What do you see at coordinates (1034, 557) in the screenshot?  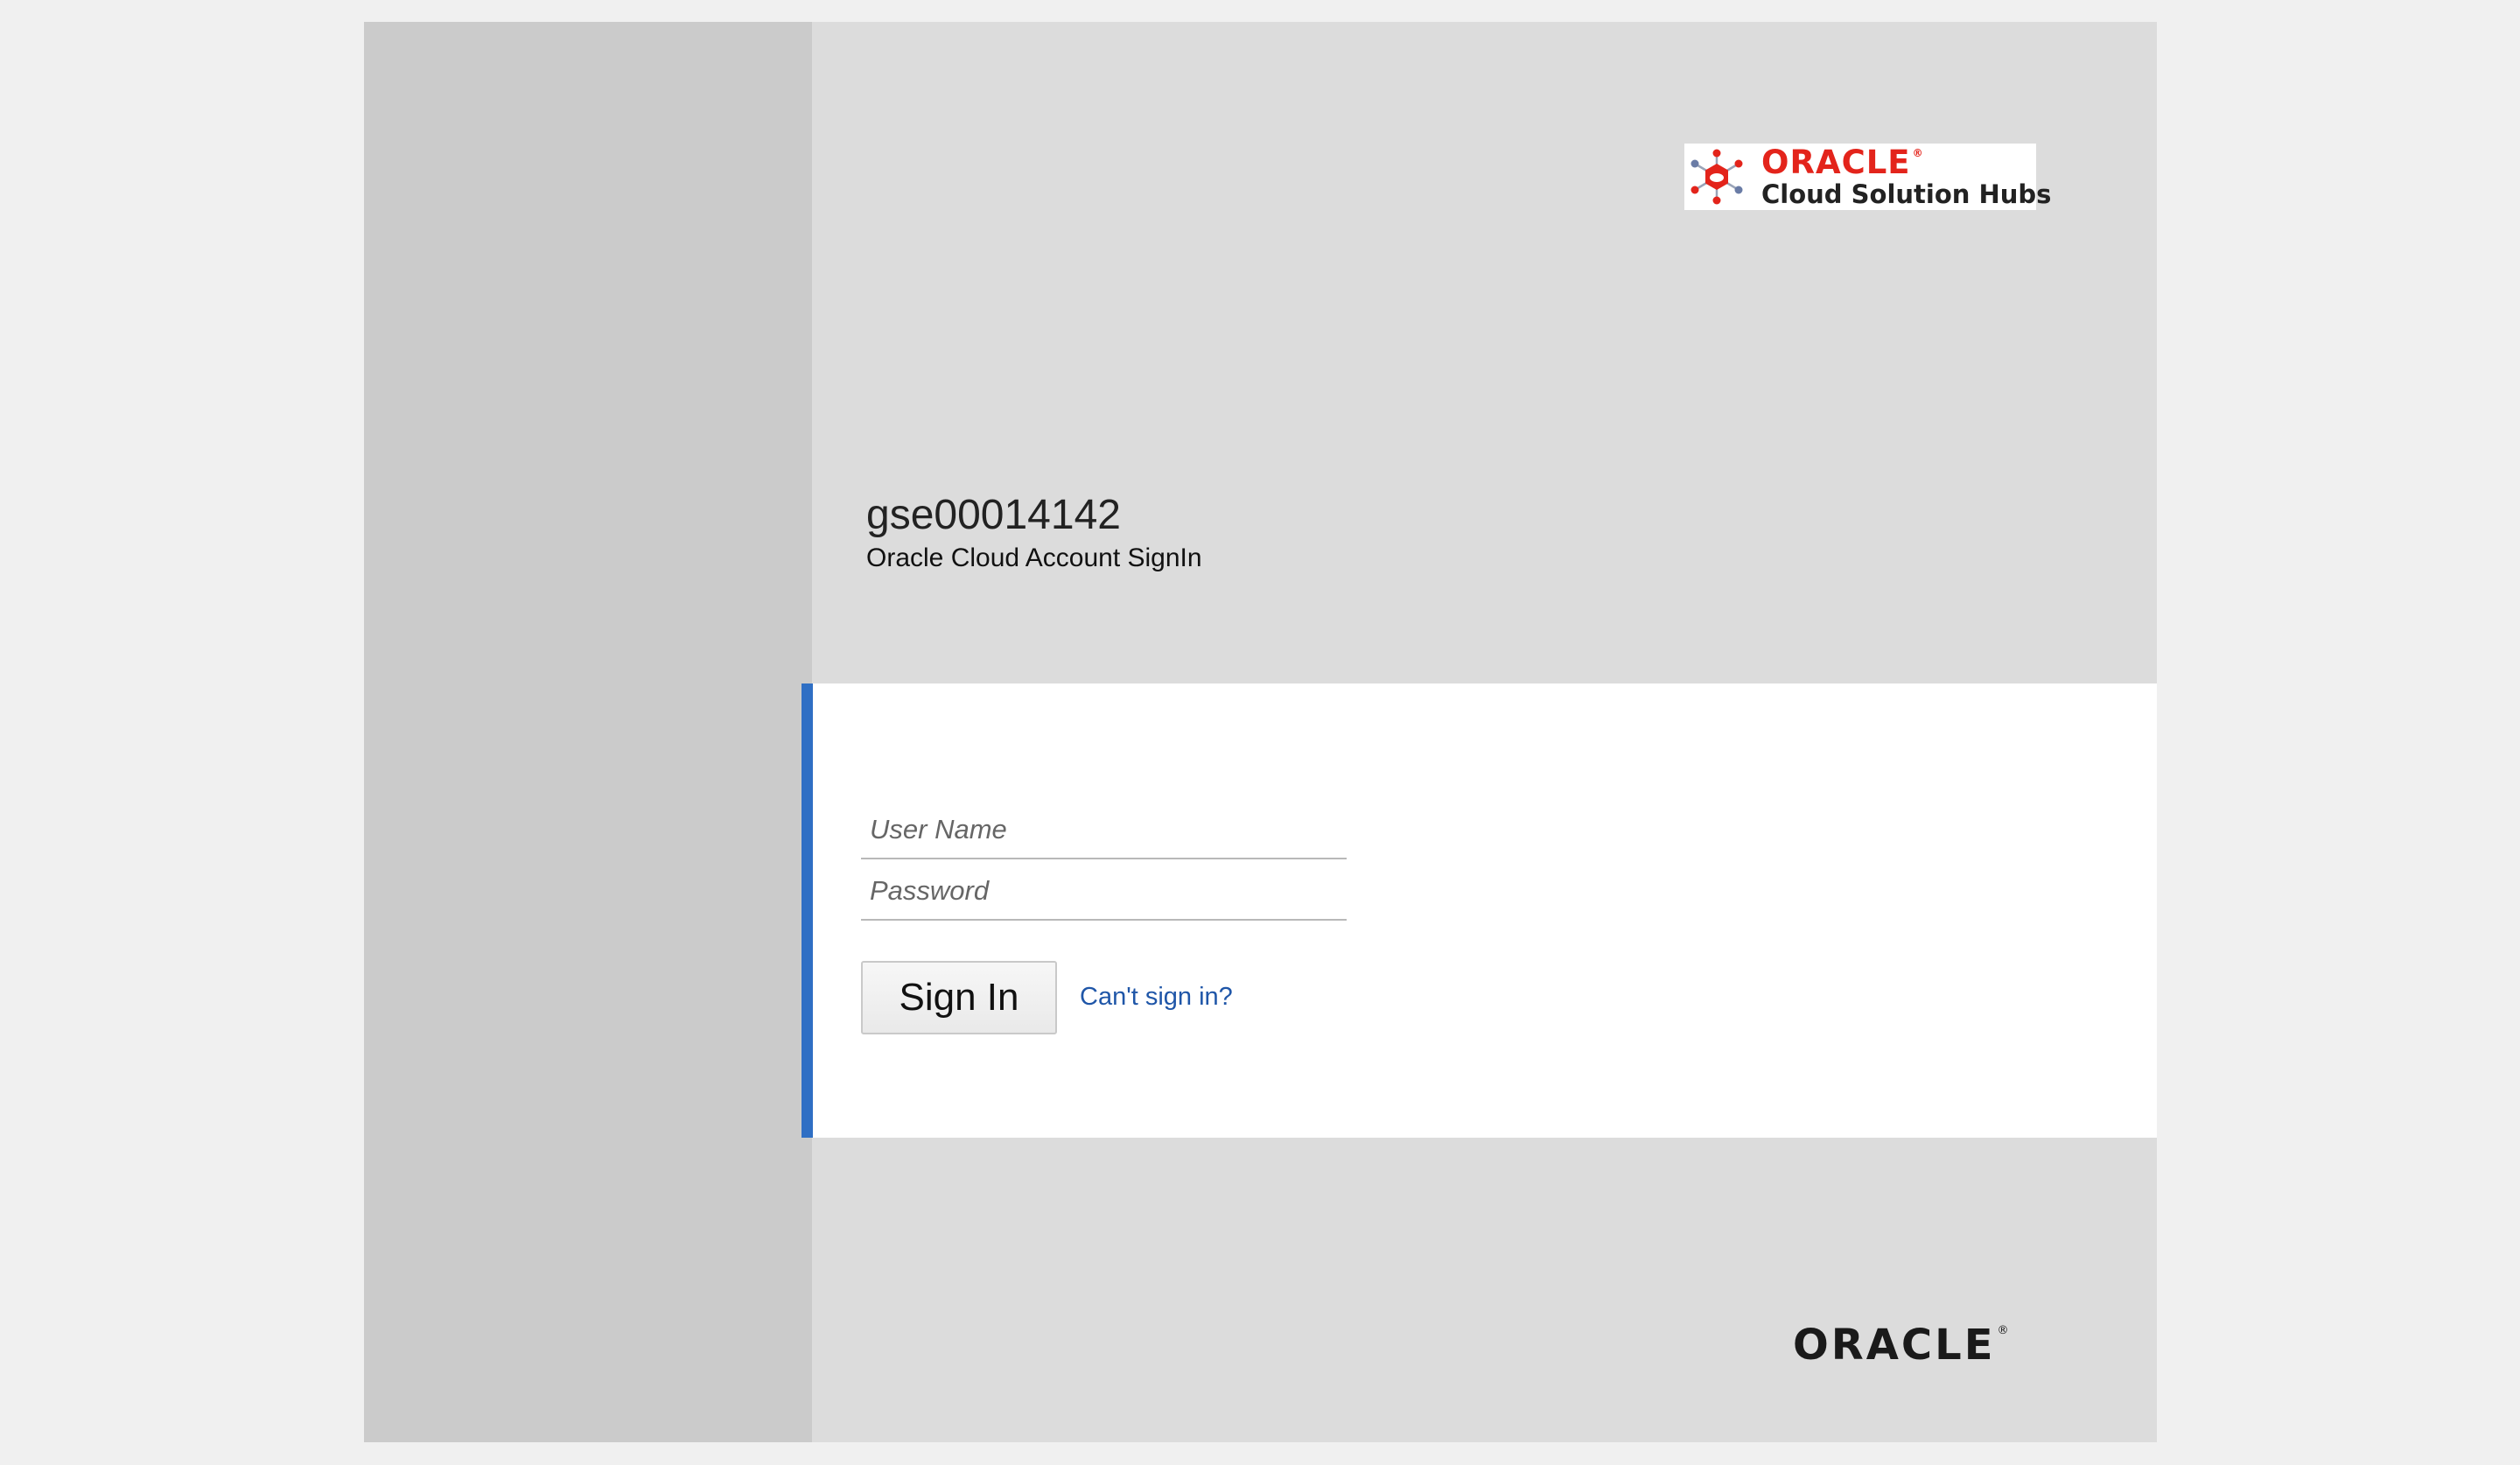 I see `signin-subtitle: Oracle Cloud Account SignIn` at bounding box center [1034, 557].